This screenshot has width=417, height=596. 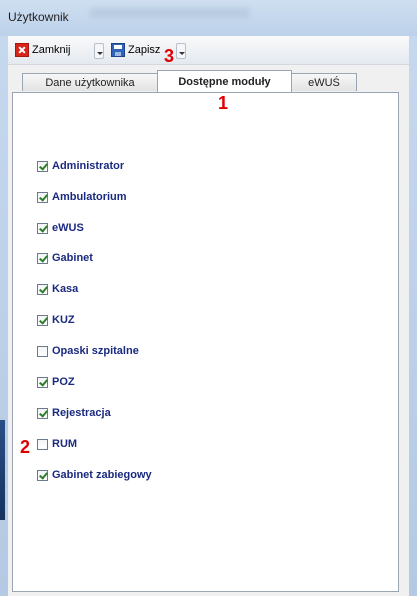 I want to click on tab-strip: Dane użytkownika Dostępne moduły eWUŚ, so click(x=208, y=81).